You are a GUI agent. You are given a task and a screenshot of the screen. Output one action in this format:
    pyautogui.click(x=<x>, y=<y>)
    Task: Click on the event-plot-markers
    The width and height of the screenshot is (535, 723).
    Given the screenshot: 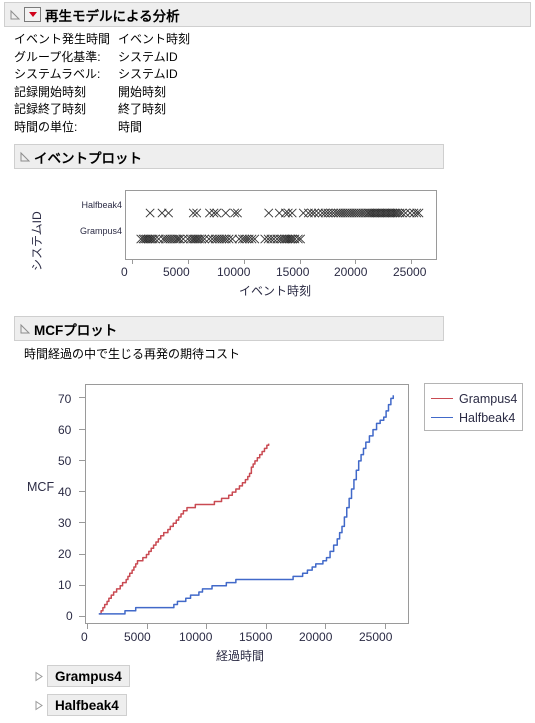 What is the action you would take?
    pyautogui.click(x=280, y=226)
    